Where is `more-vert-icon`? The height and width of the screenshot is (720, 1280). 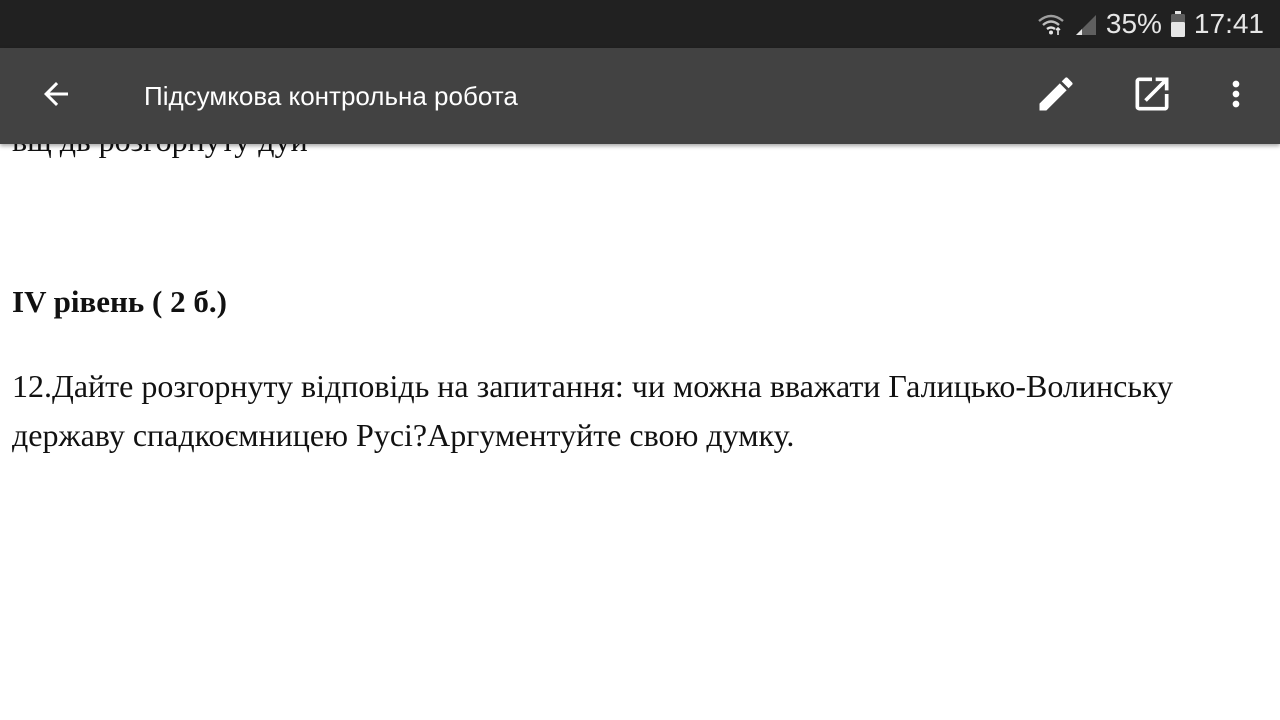
more-vert-icon is located at coordinates (1236, 96).